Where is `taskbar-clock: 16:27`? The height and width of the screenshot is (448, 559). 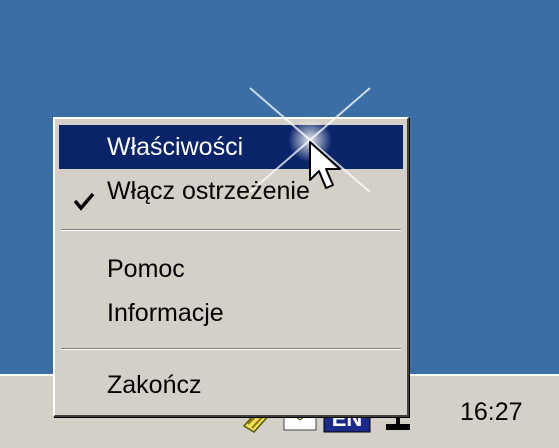 taskbar-clock: 16:27 is located at coordinates (505, 412).